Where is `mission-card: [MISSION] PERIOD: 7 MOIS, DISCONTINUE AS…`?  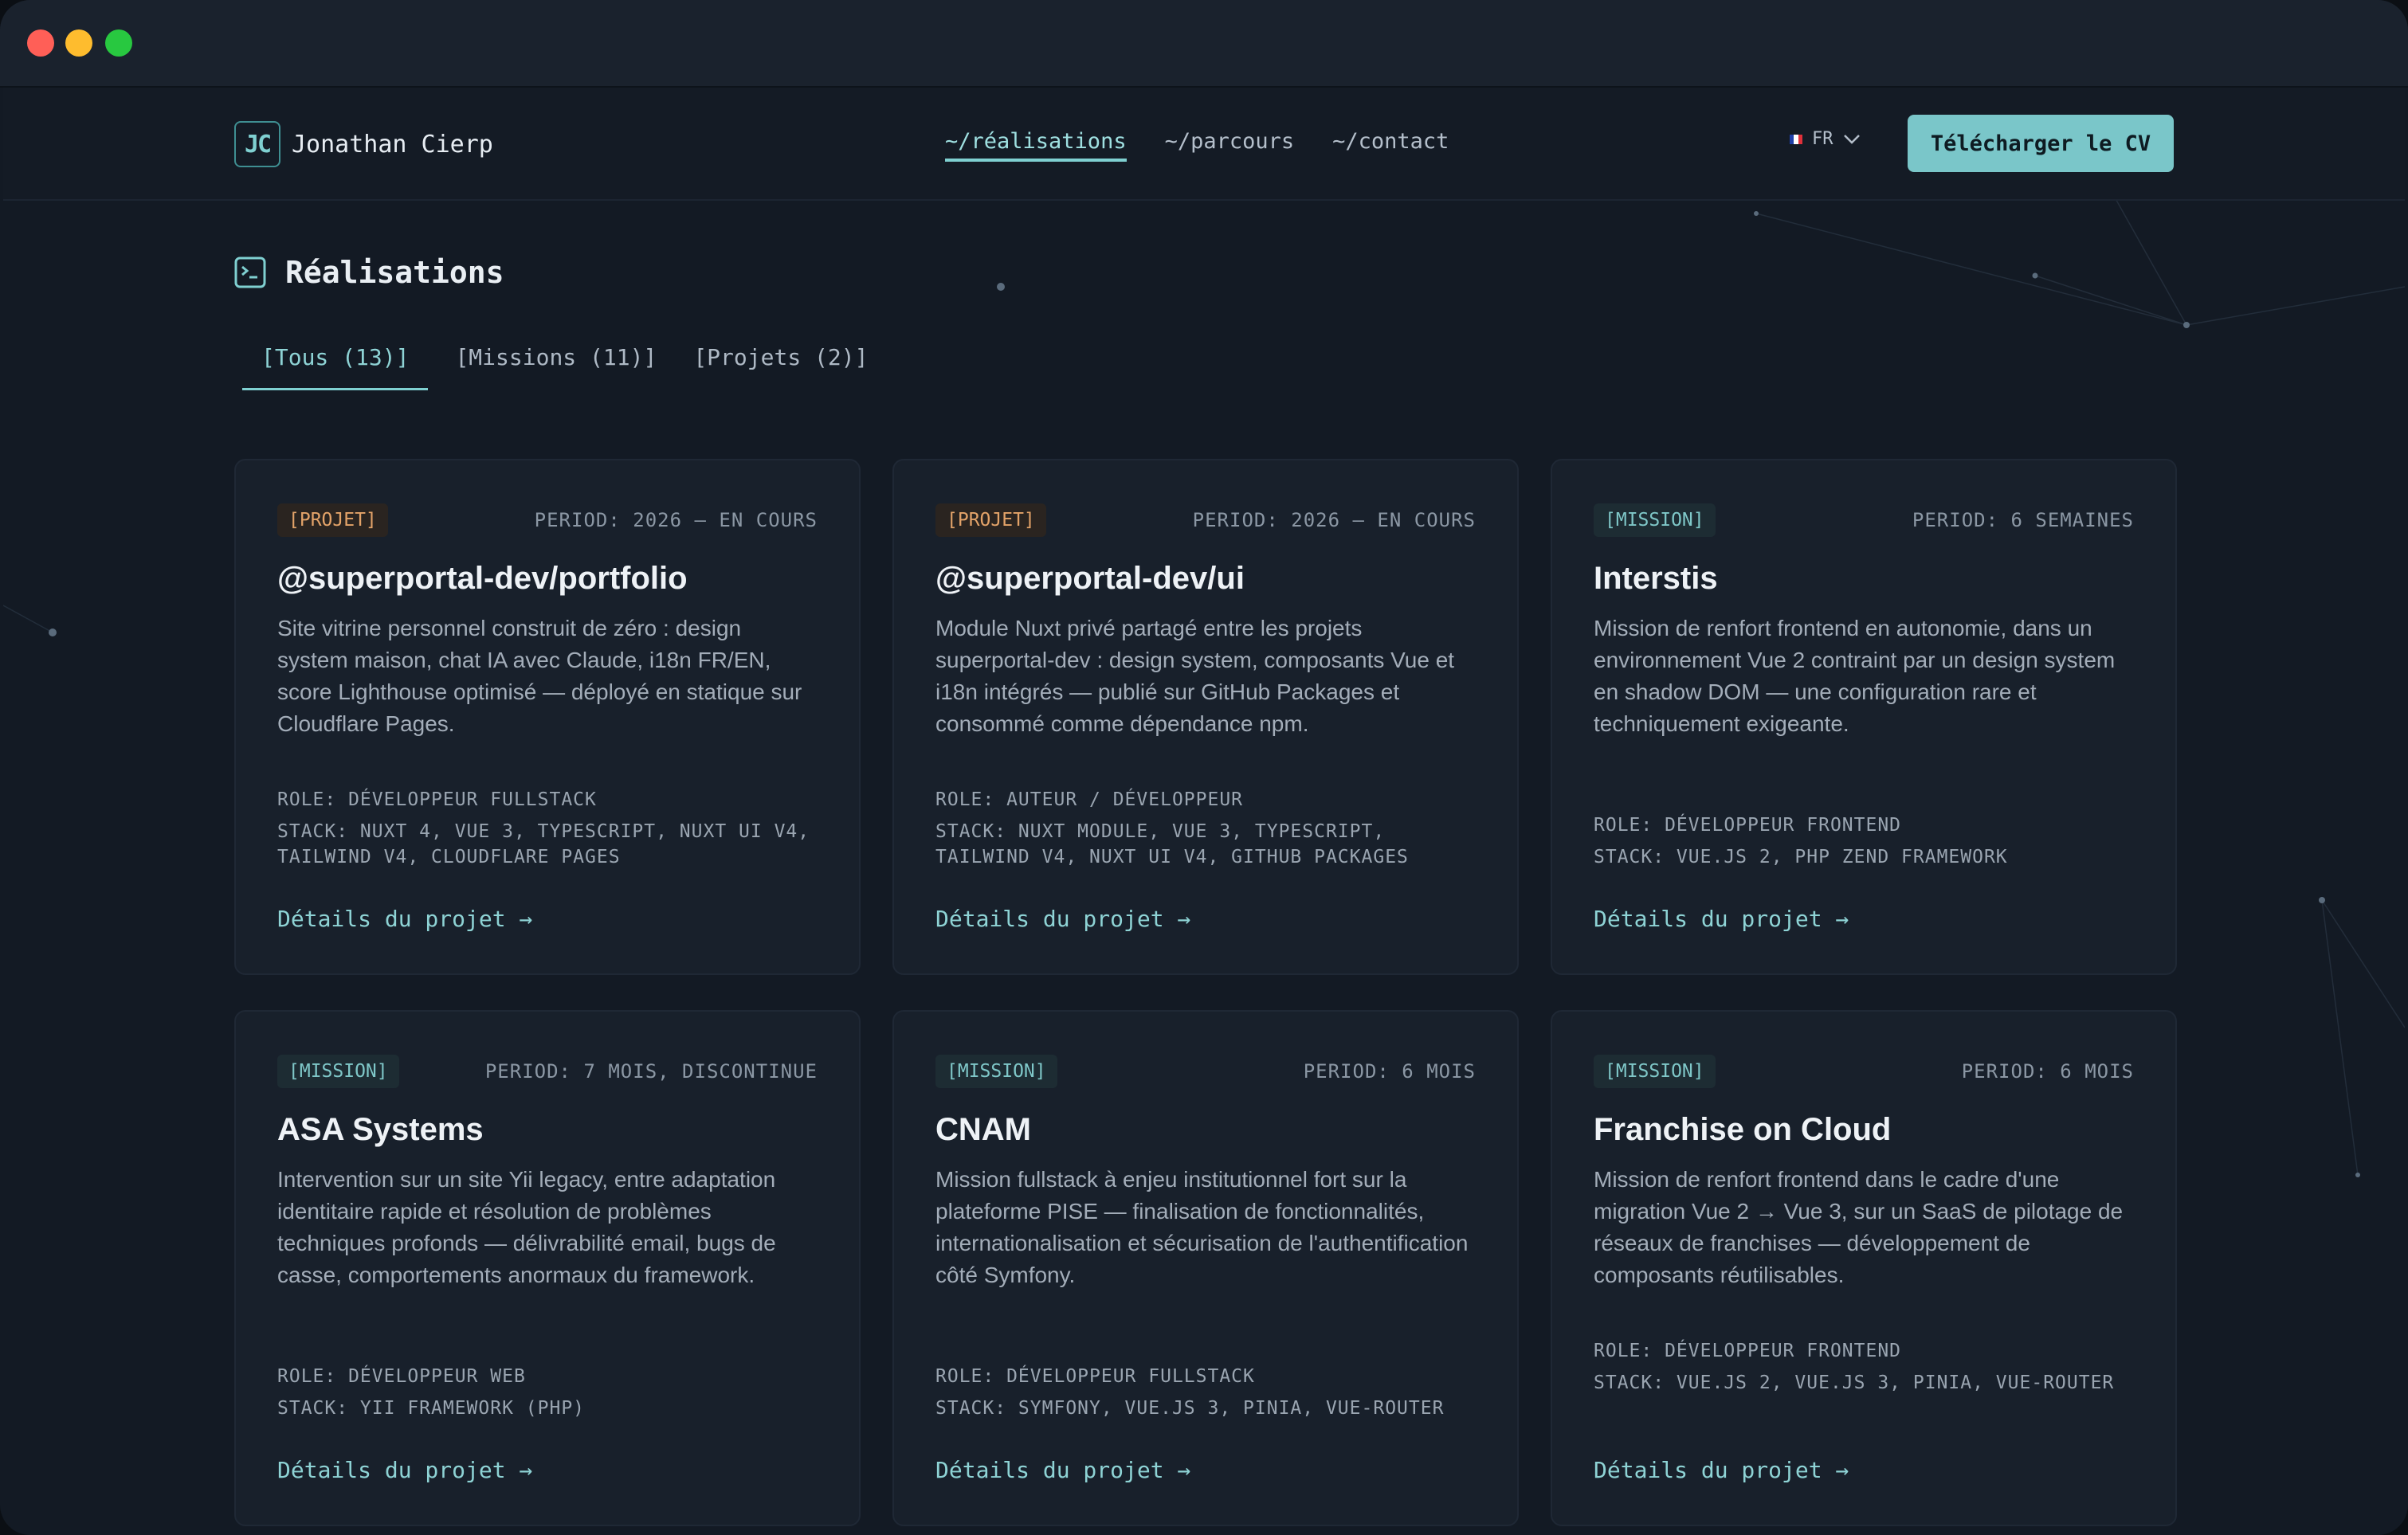
mission-card: [MISSION] PERIOD: 7 MOIS, DISCONTINUE AS… is located at coordinates (547, 1268).